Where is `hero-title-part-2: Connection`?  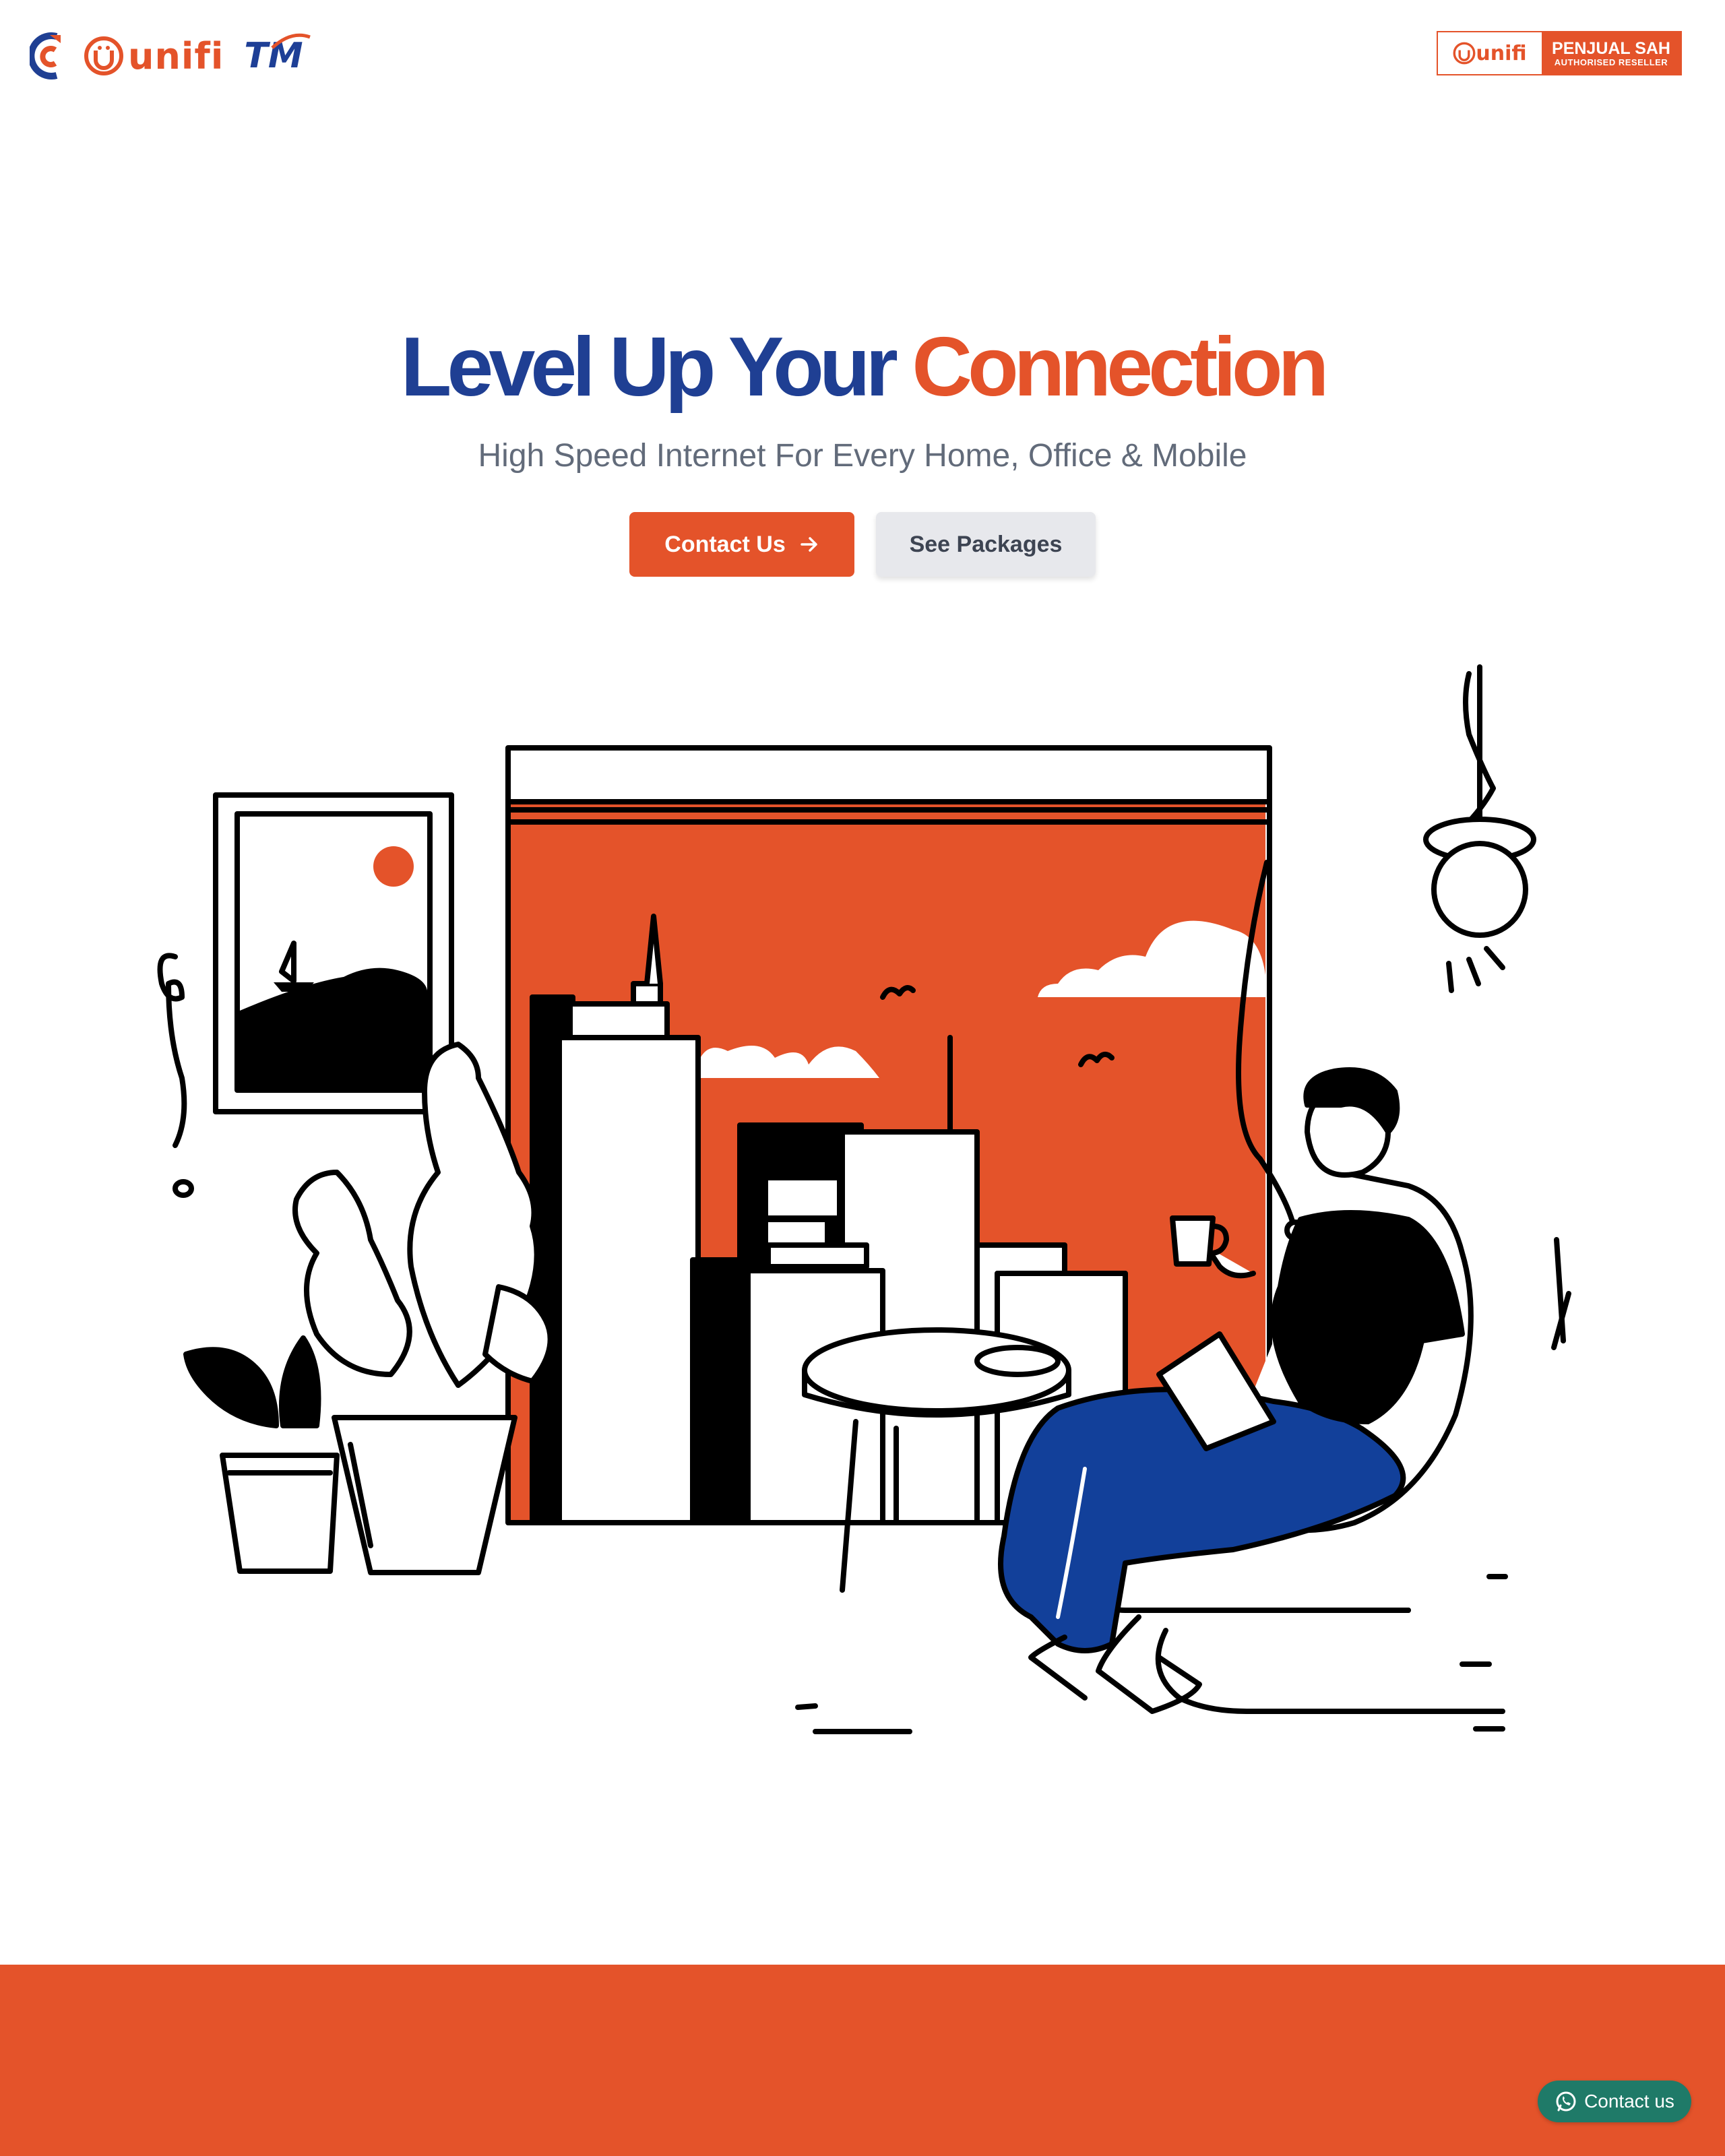 hero-title-part-2: Connection is located at coordinates (1120, 367).